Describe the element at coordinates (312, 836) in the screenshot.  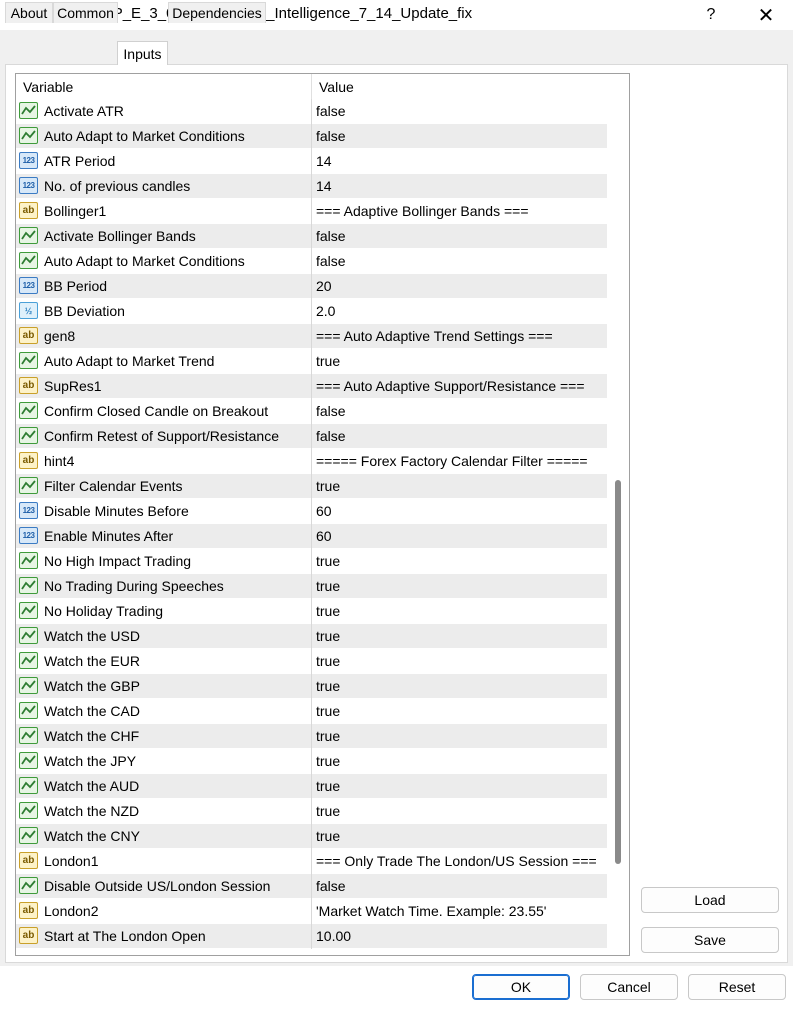
I see `table-row: Watch the CNY true` at that location.